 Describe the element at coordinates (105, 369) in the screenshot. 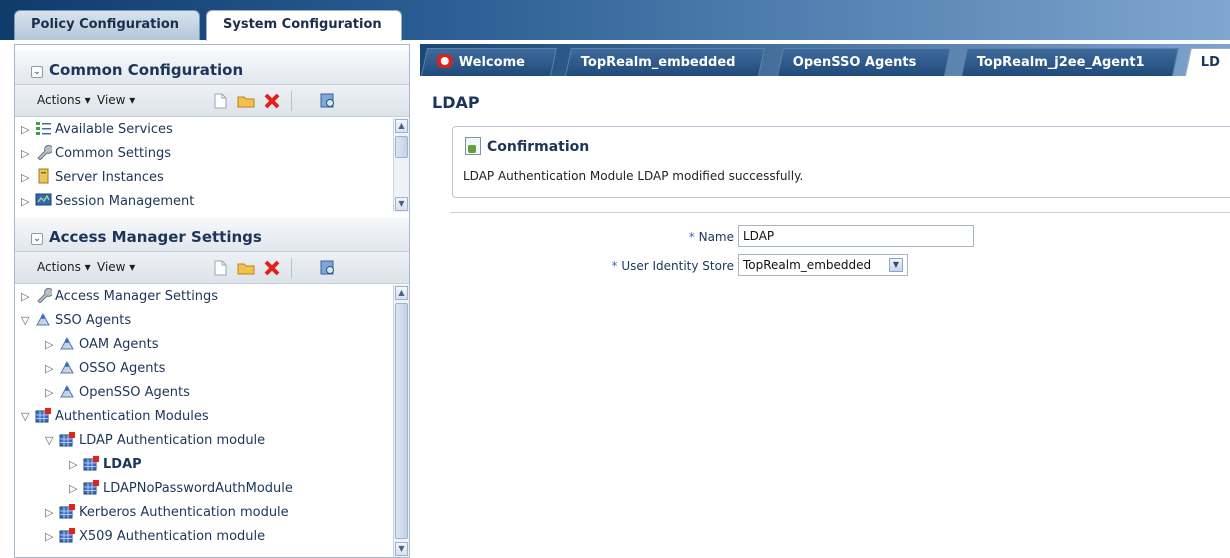

I see `tree-item-osso-agents: ▷ OSSO Agents` at that location.